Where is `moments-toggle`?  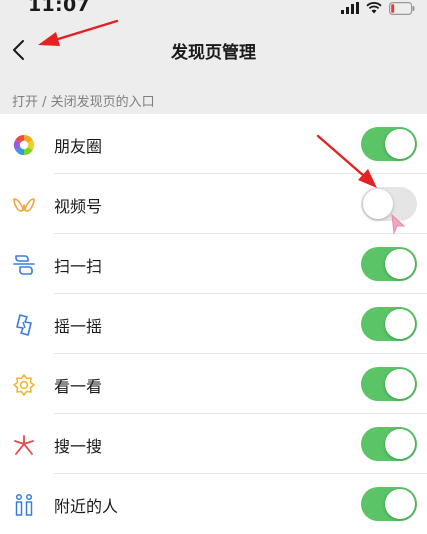
moments-toggle is located at coordinates (389, 144).